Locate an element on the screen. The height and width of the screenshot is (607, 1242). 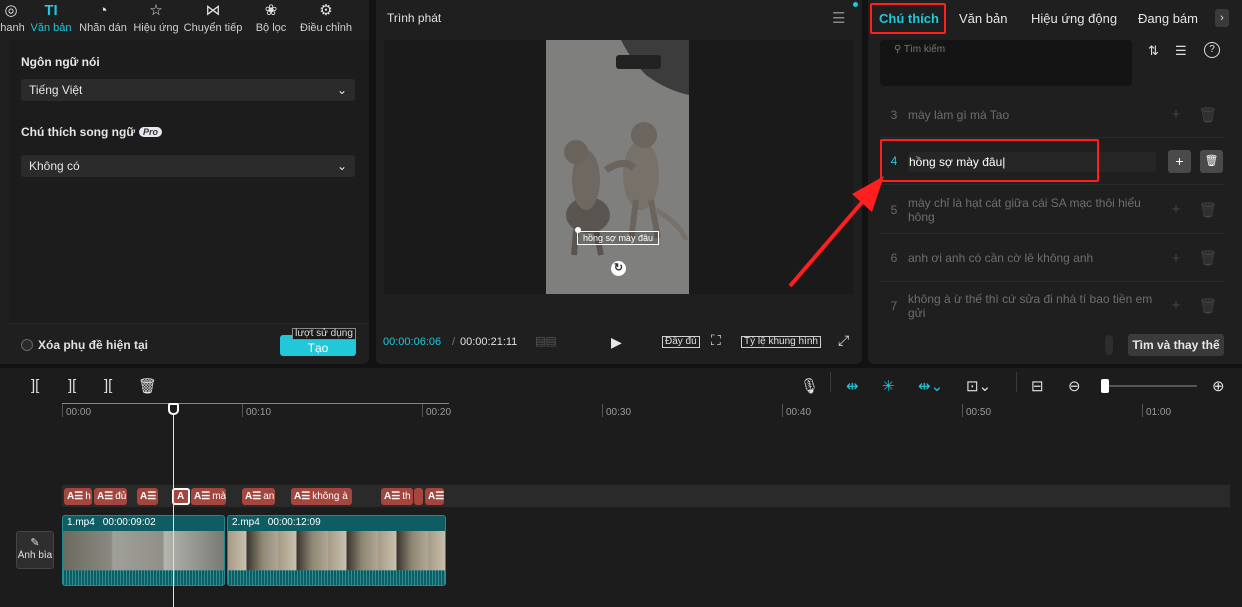
video-frame is located at coordinates (617, 167).